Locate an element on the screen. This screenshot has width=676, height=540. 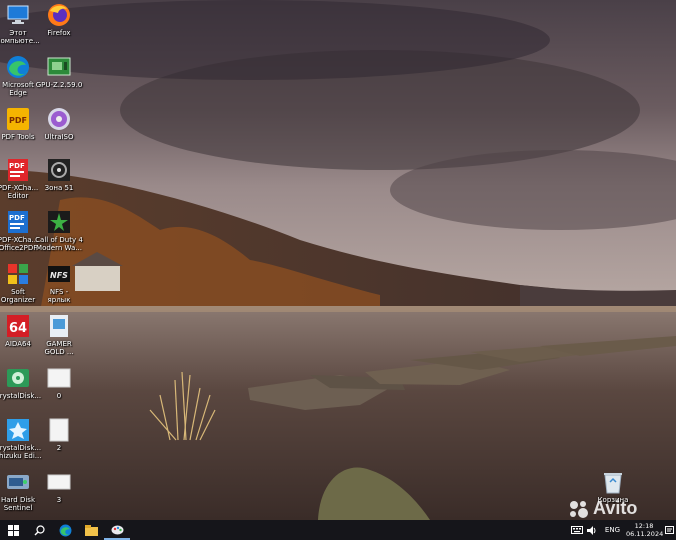
start-button is located at coordinates (13, 530).